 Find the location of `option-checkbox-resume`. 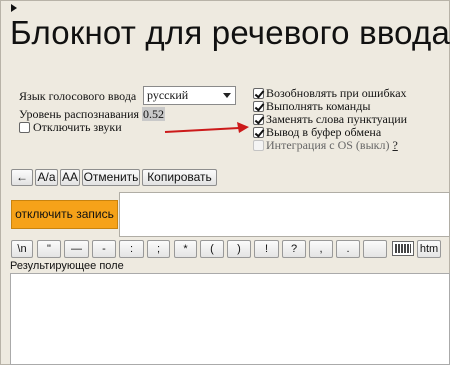

option-checkbox-resume is located at coordinates (258, 93).